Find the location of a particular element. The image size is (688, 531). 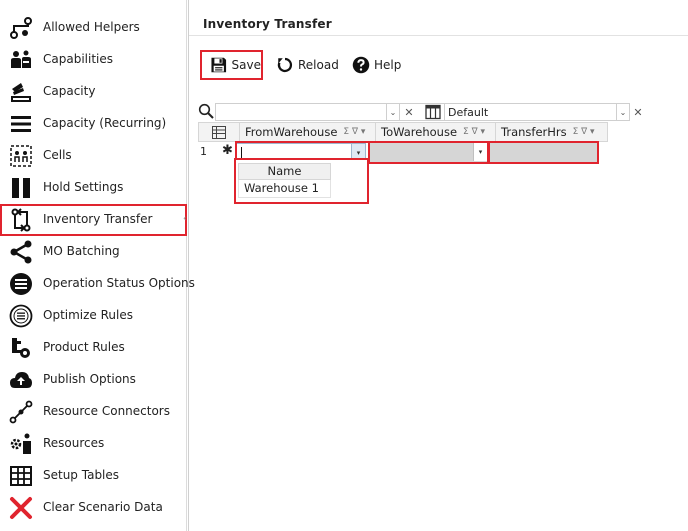

popup-column-header: Name is located at coordinates (284, 171).